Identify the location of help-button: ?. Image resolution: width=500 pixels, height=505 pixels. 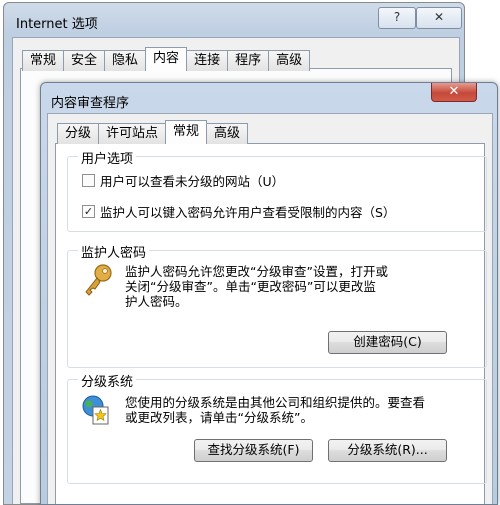
(397, 18).